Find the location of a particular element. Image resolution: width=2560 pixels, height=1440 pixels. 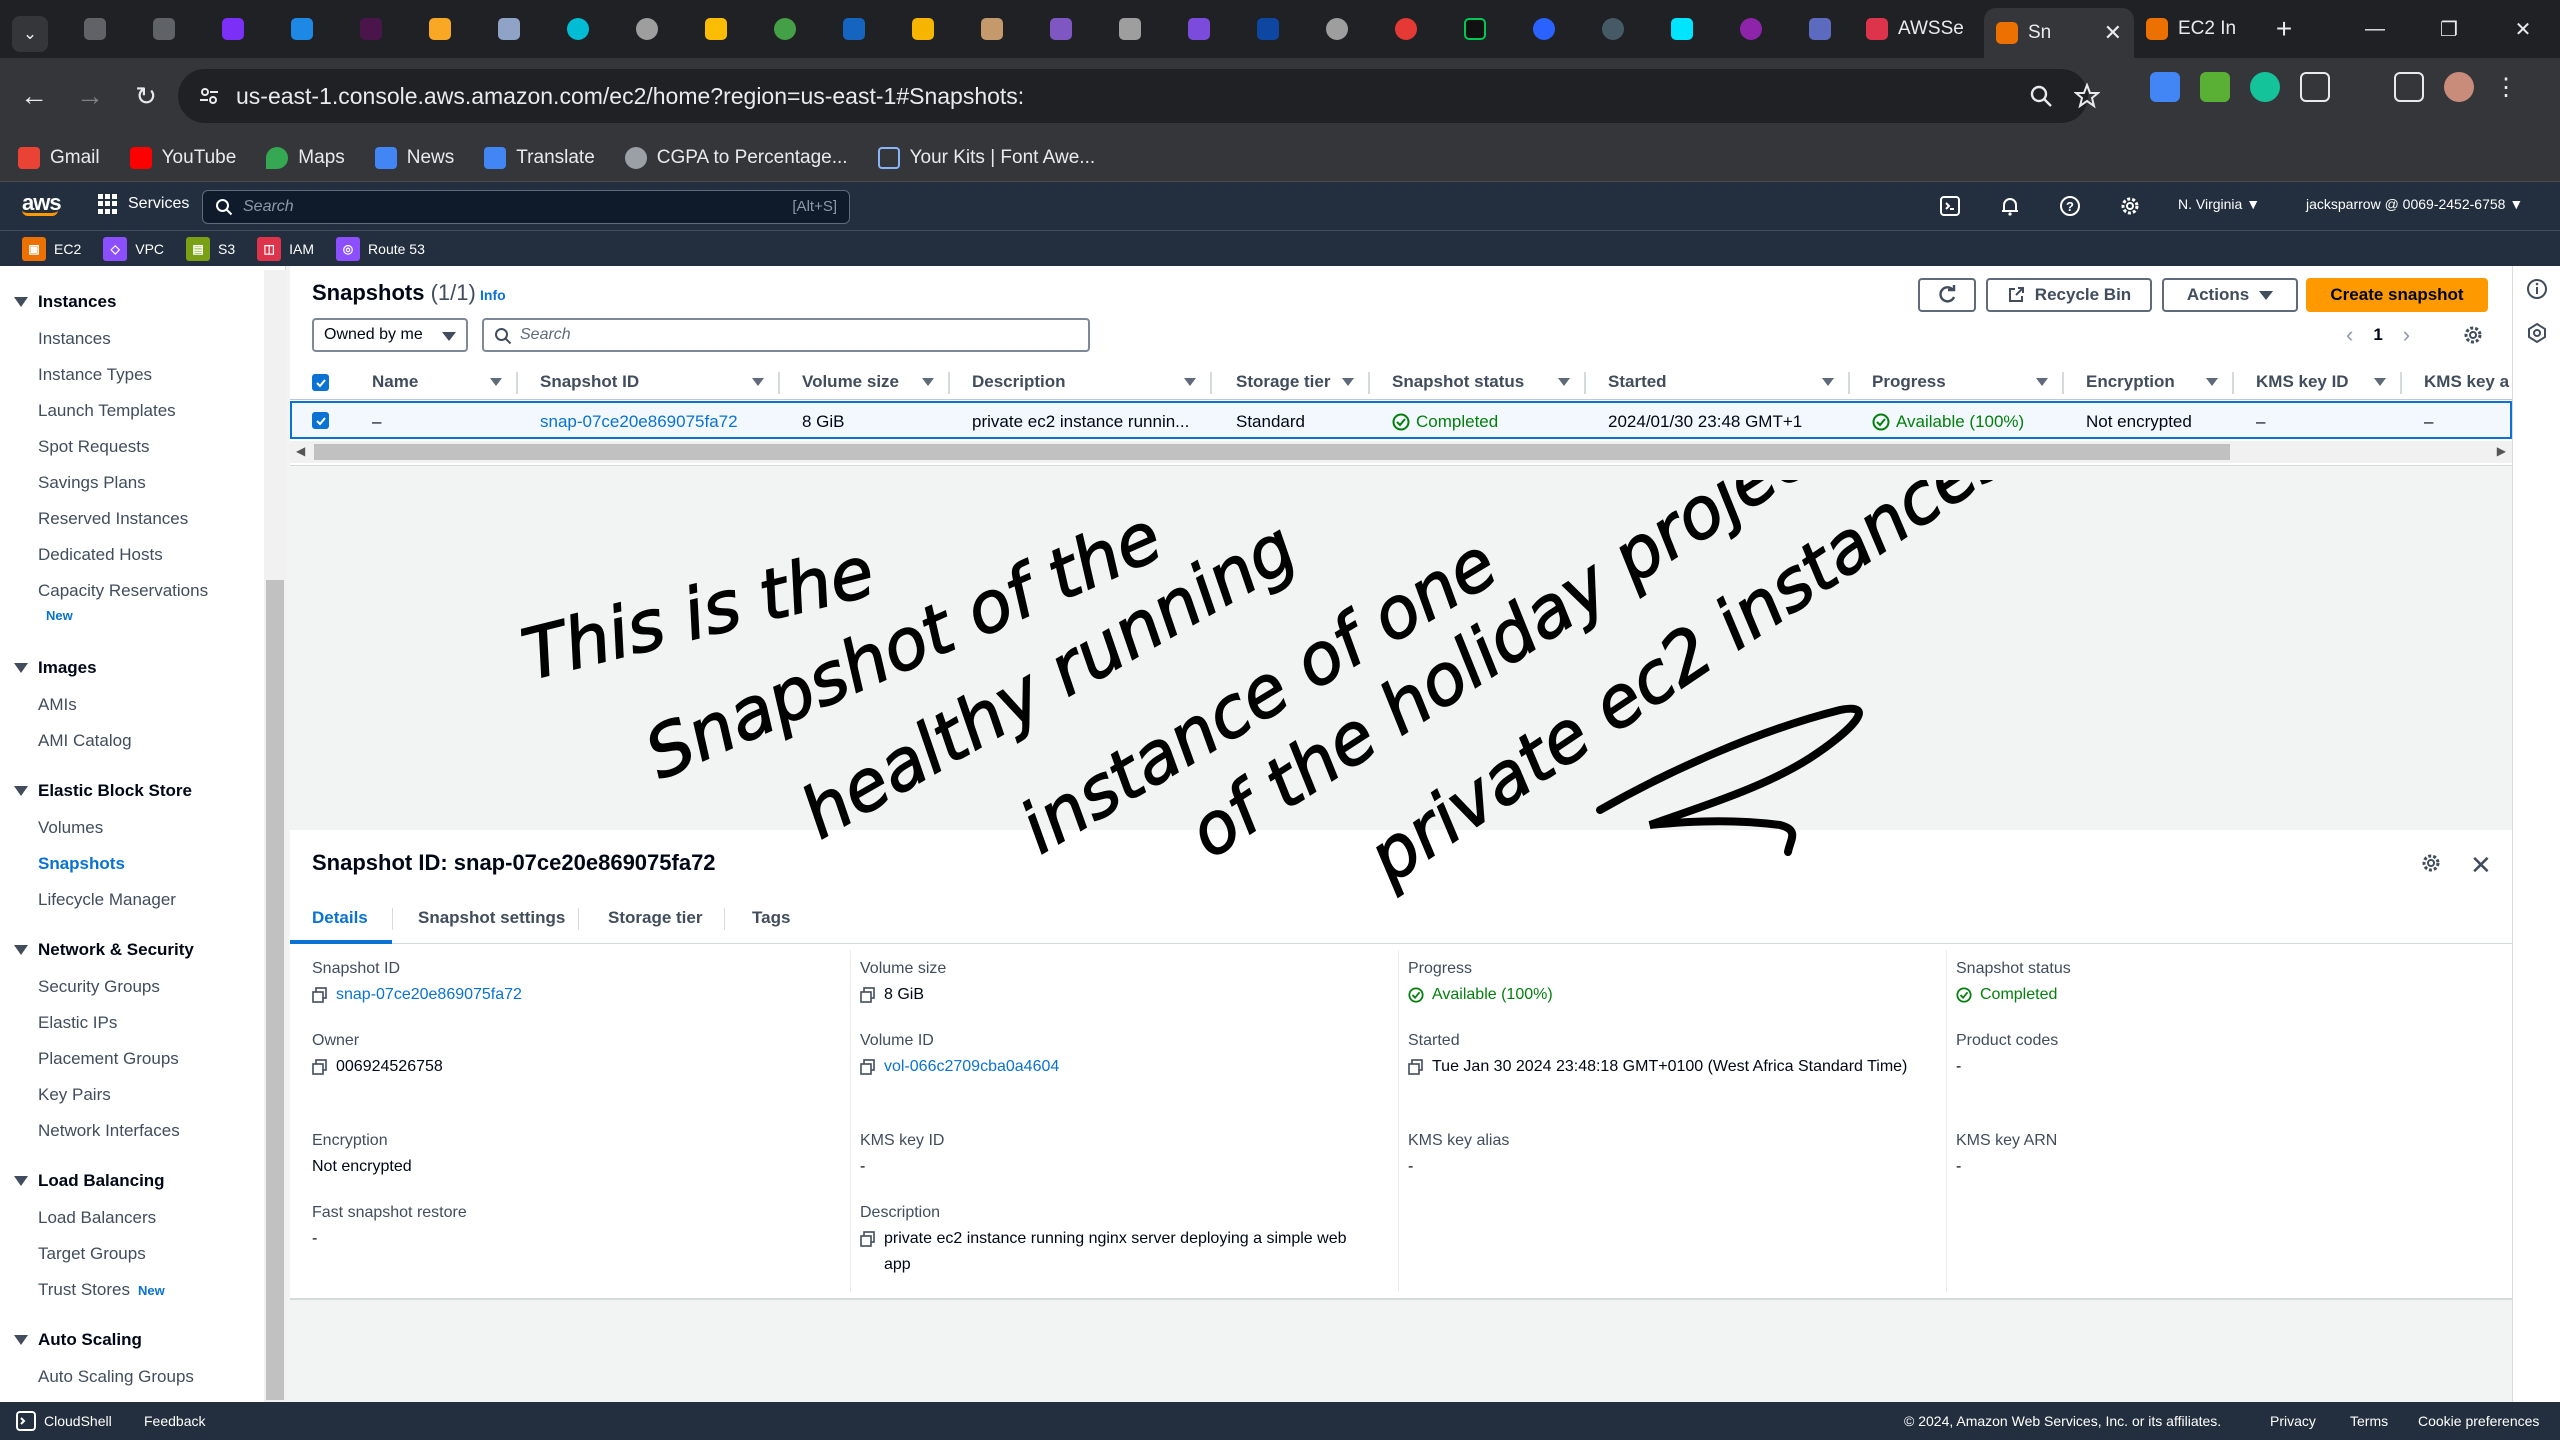

help-icon: ? is located at coordinates (2070, 206).